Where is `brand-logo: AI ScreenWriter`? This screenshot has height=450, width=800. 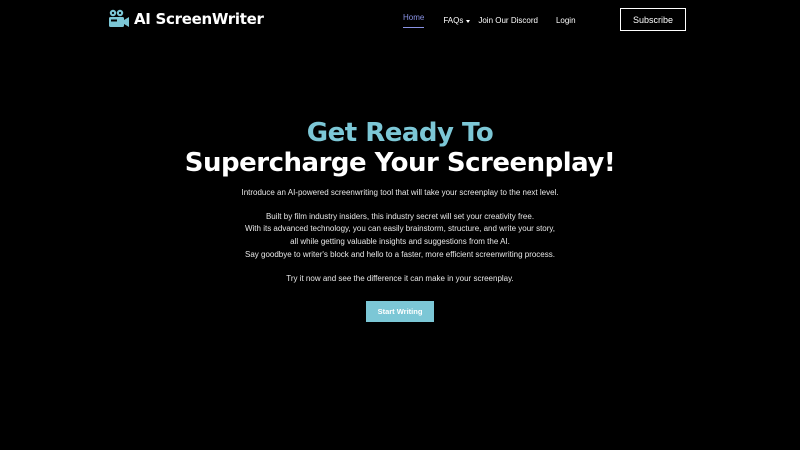 brand-logo: AI ScreenWriter is located at coordinates (186, 19).